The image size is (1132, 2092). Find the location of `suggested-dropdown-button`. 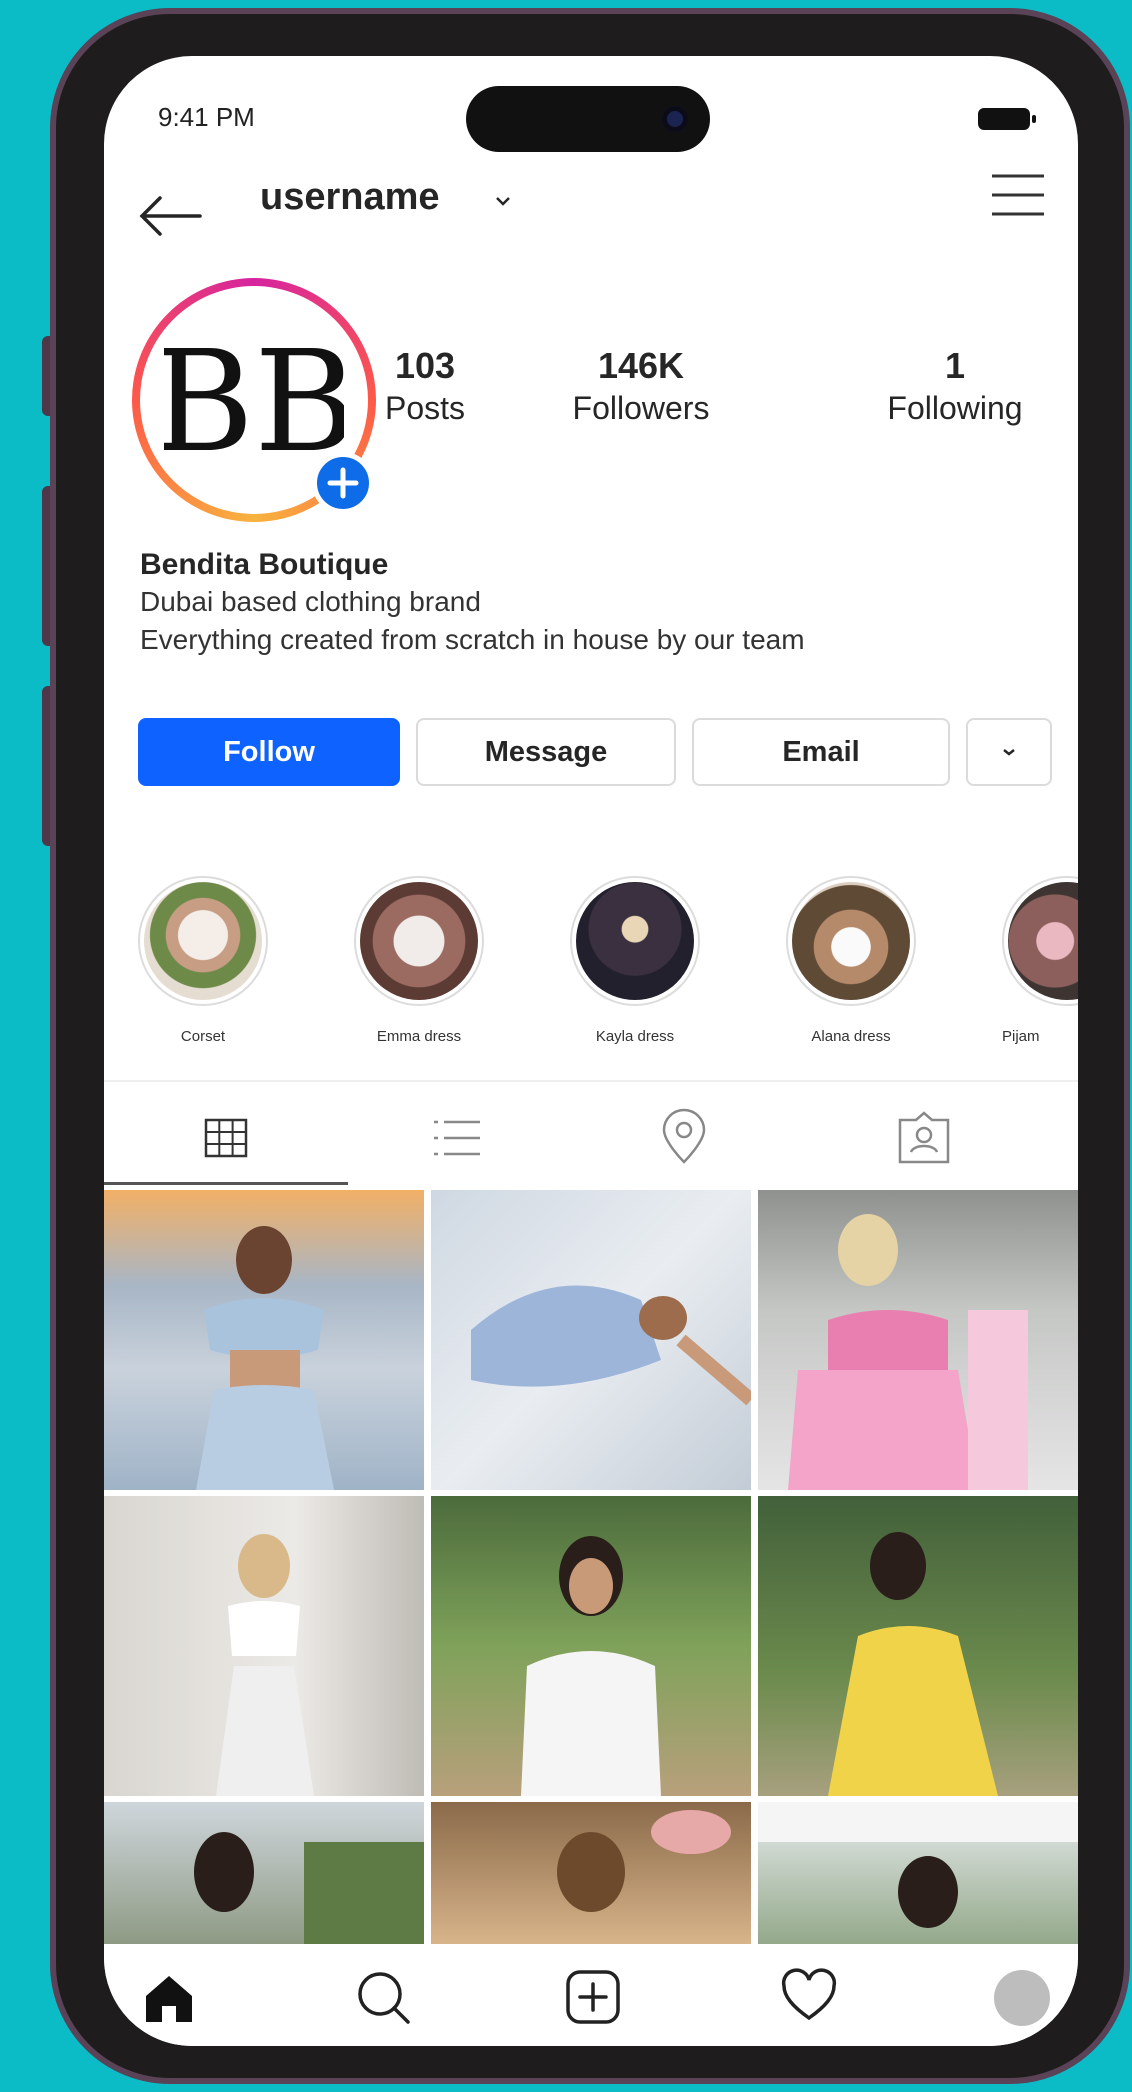

suggested-dropdown-button is located at coordinates (1009, 752).